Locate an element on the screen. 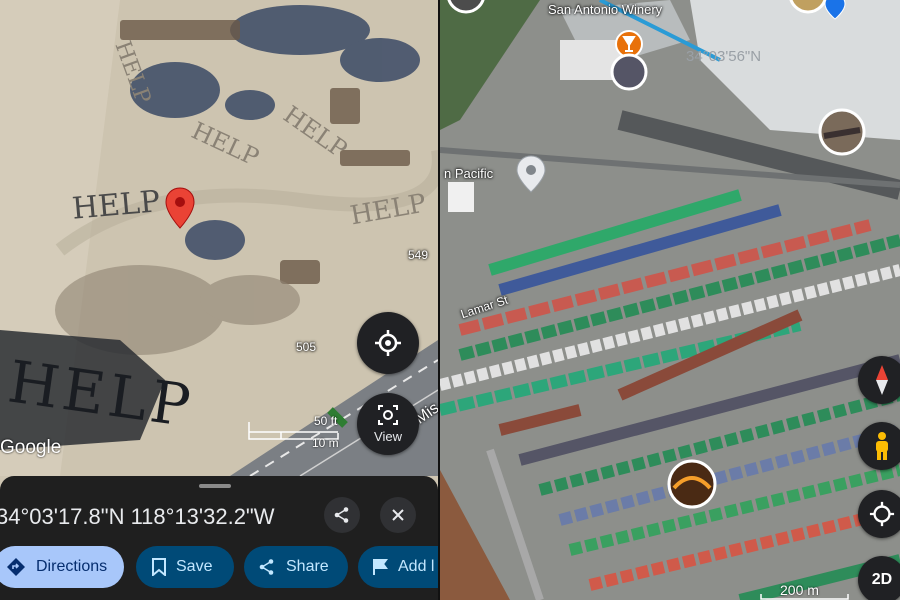 This screenshot has height=600, width=900. save-label: Save is located at coordinates (194, 566).